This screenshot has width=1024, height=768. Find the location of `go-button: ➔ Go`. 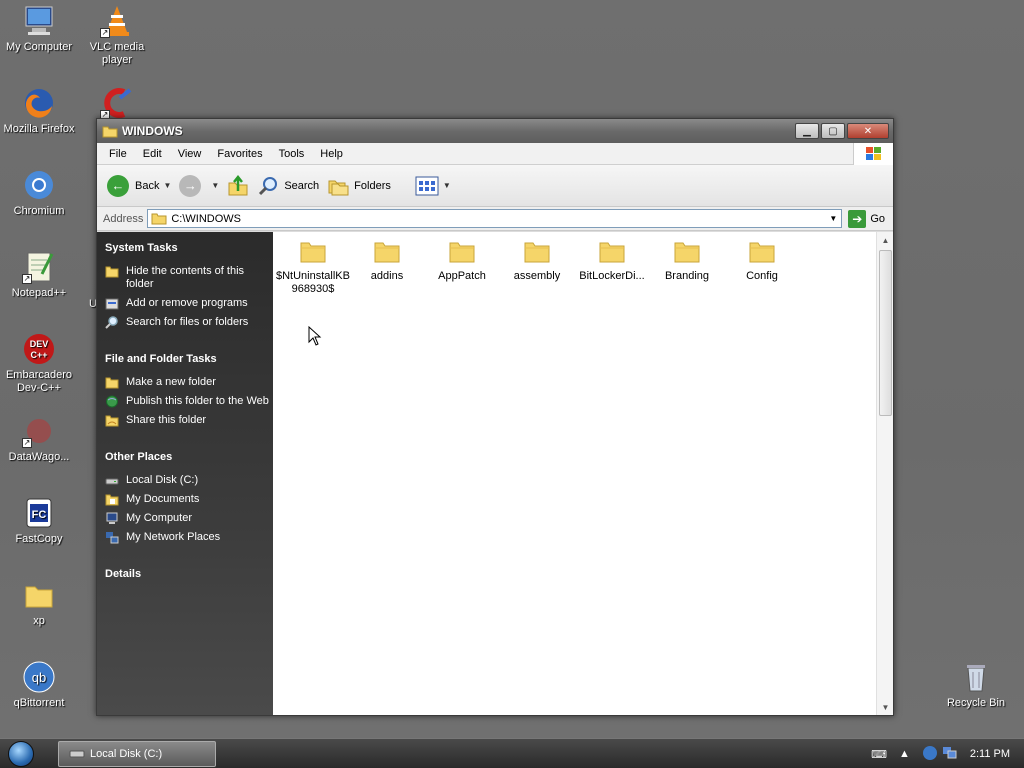

go-button: ➔ Go is located at coordinates (866, 218).